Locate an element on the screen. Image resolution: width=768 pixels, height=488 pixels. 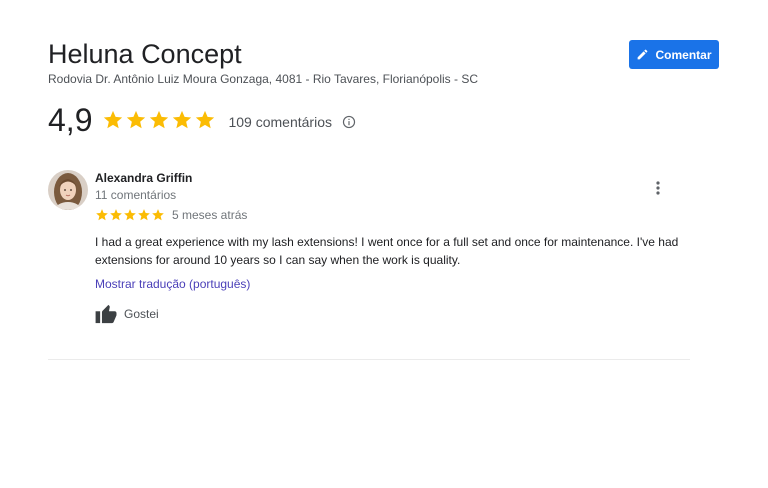
avatar is located at coordinates (68, 190).